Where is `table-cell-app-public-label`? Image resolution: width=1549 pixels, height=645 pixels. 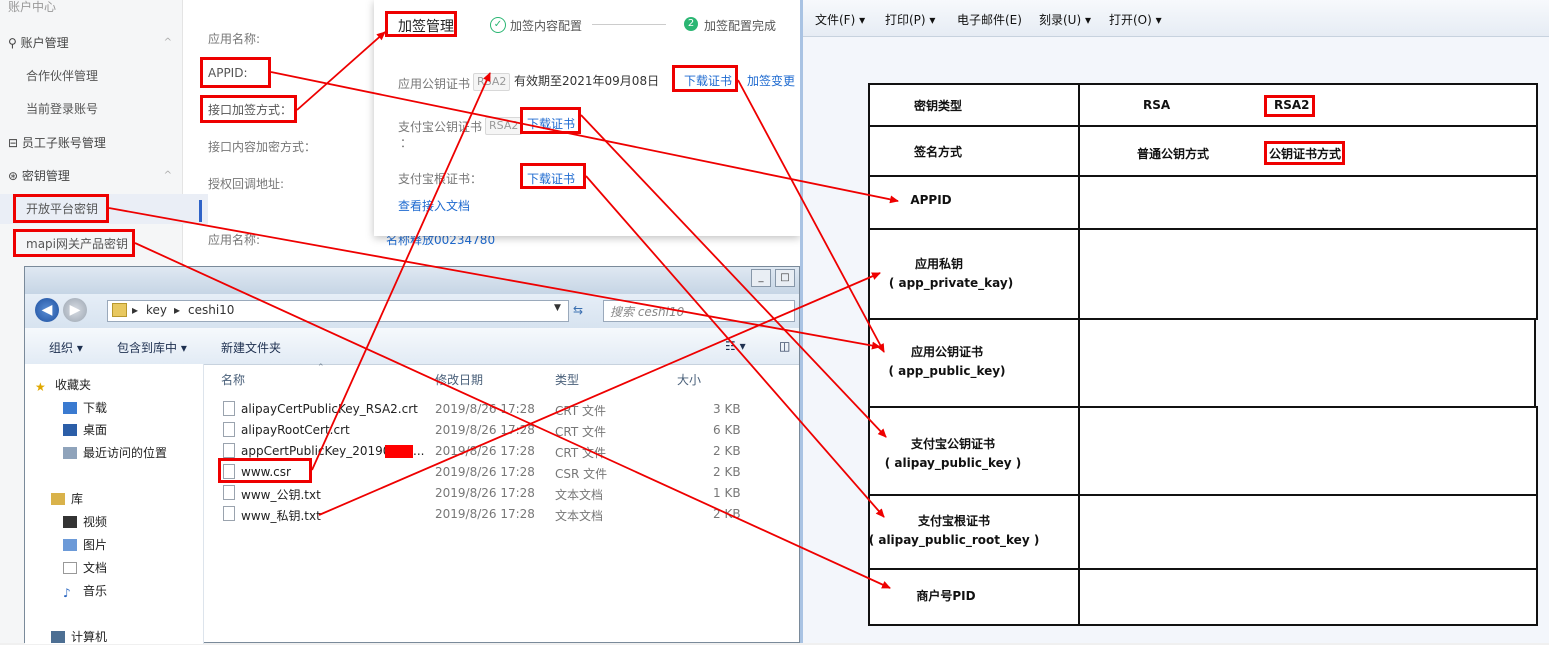
table-cell-app-public-label is located at coordinates (974, 363).